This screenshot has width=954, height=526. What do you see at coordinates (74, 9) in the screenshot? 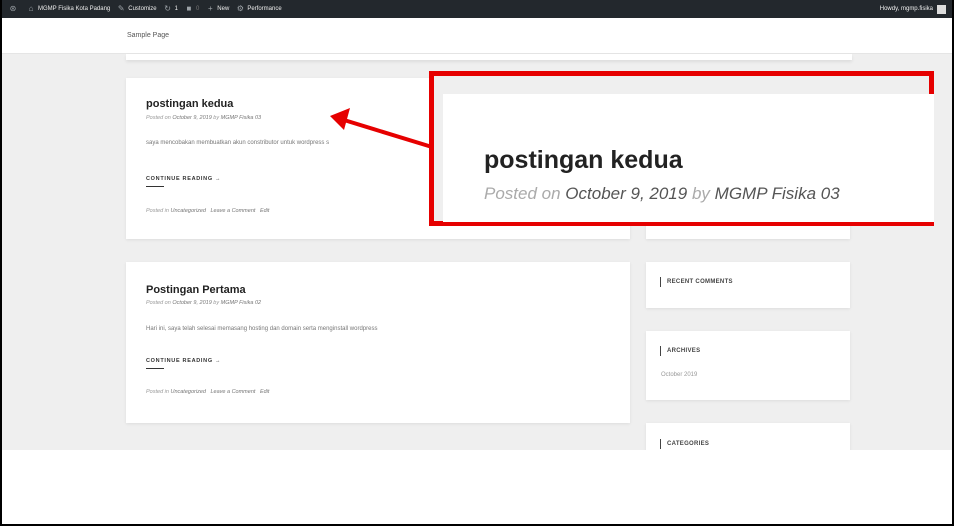
I see `site-name: MGMP Fisika Kota Padang` at bounding box center [74, 9].